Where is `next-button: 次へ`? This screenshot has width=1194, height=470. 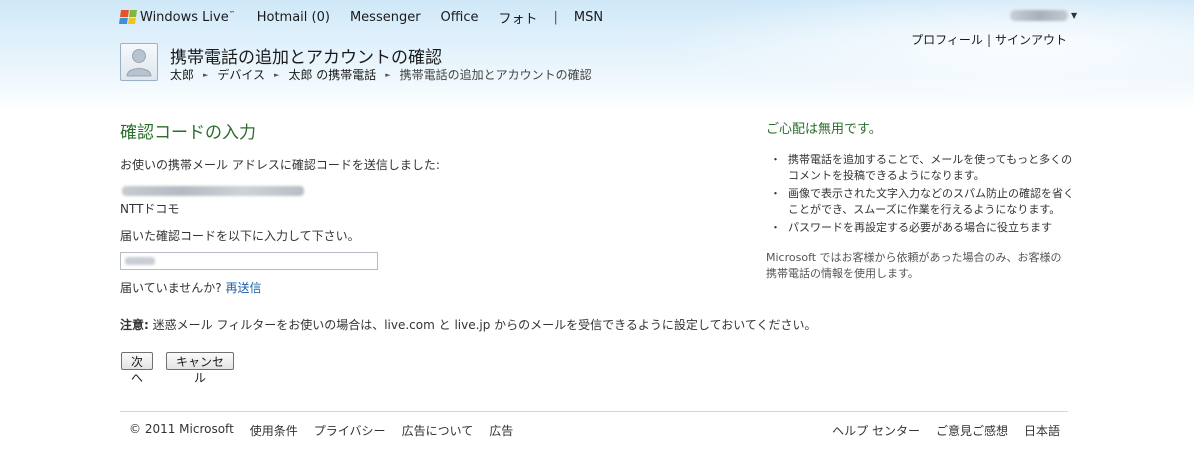
next-button: 次へ is located at coordinates (137, 368).